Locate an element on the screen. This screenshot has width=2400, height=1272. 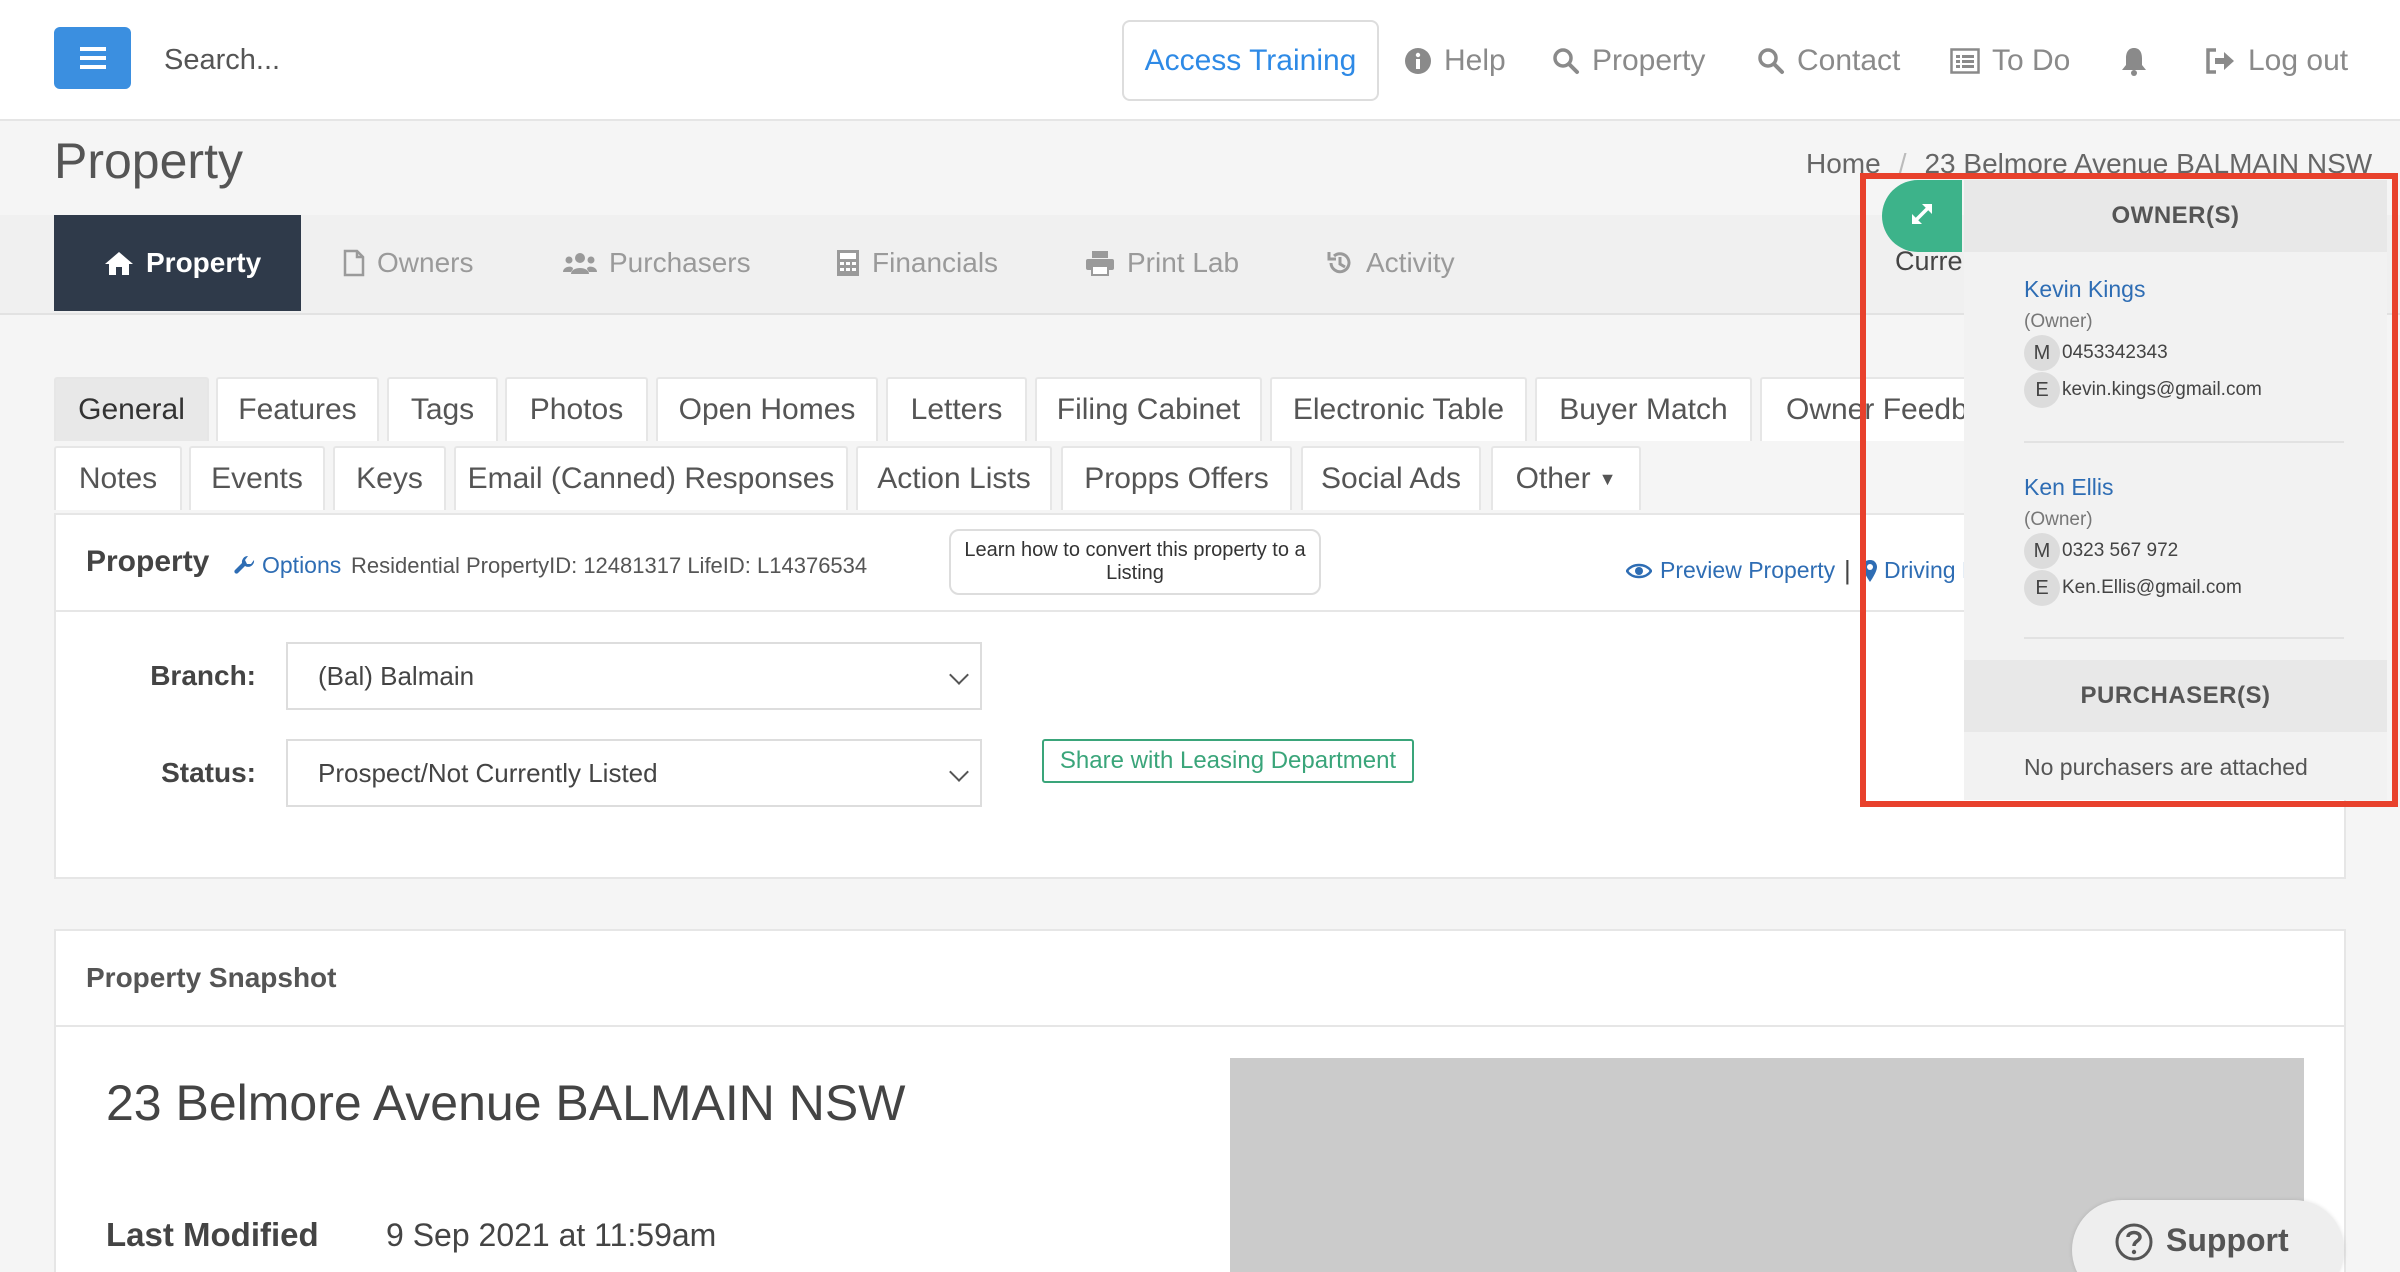
breadcrumb: Home / 23 Belmore Avenue BALMAIN NSW is located at coordinates (2089, 164).